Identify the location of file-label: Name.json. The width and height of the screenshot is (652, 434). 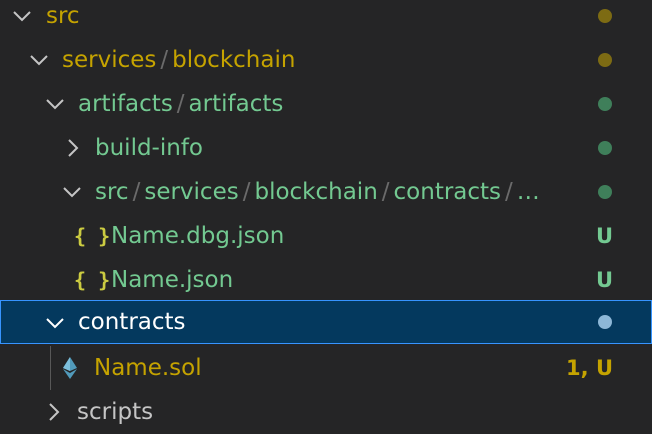
(172, 280).